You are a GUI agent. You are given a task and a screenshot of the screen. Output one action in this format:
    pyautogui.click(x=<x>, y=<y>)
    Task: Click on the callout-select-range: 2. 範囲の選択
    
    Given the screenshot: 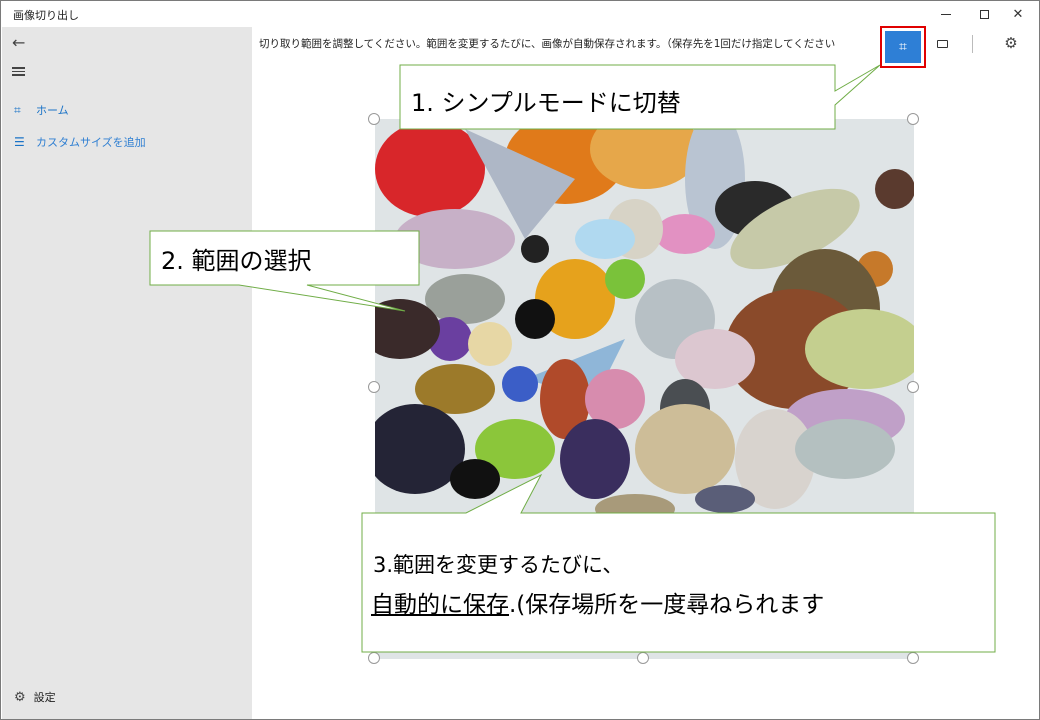 What is the action you would take?
    pyautogui.click(x=236, y=261)
    